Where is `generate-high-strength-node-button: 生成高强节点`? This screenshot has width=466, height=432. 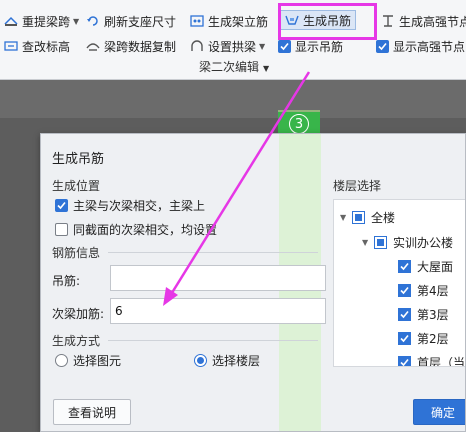
generate-high-strength-node-button: 生成高强节点 is located at coordinates (423, 21).